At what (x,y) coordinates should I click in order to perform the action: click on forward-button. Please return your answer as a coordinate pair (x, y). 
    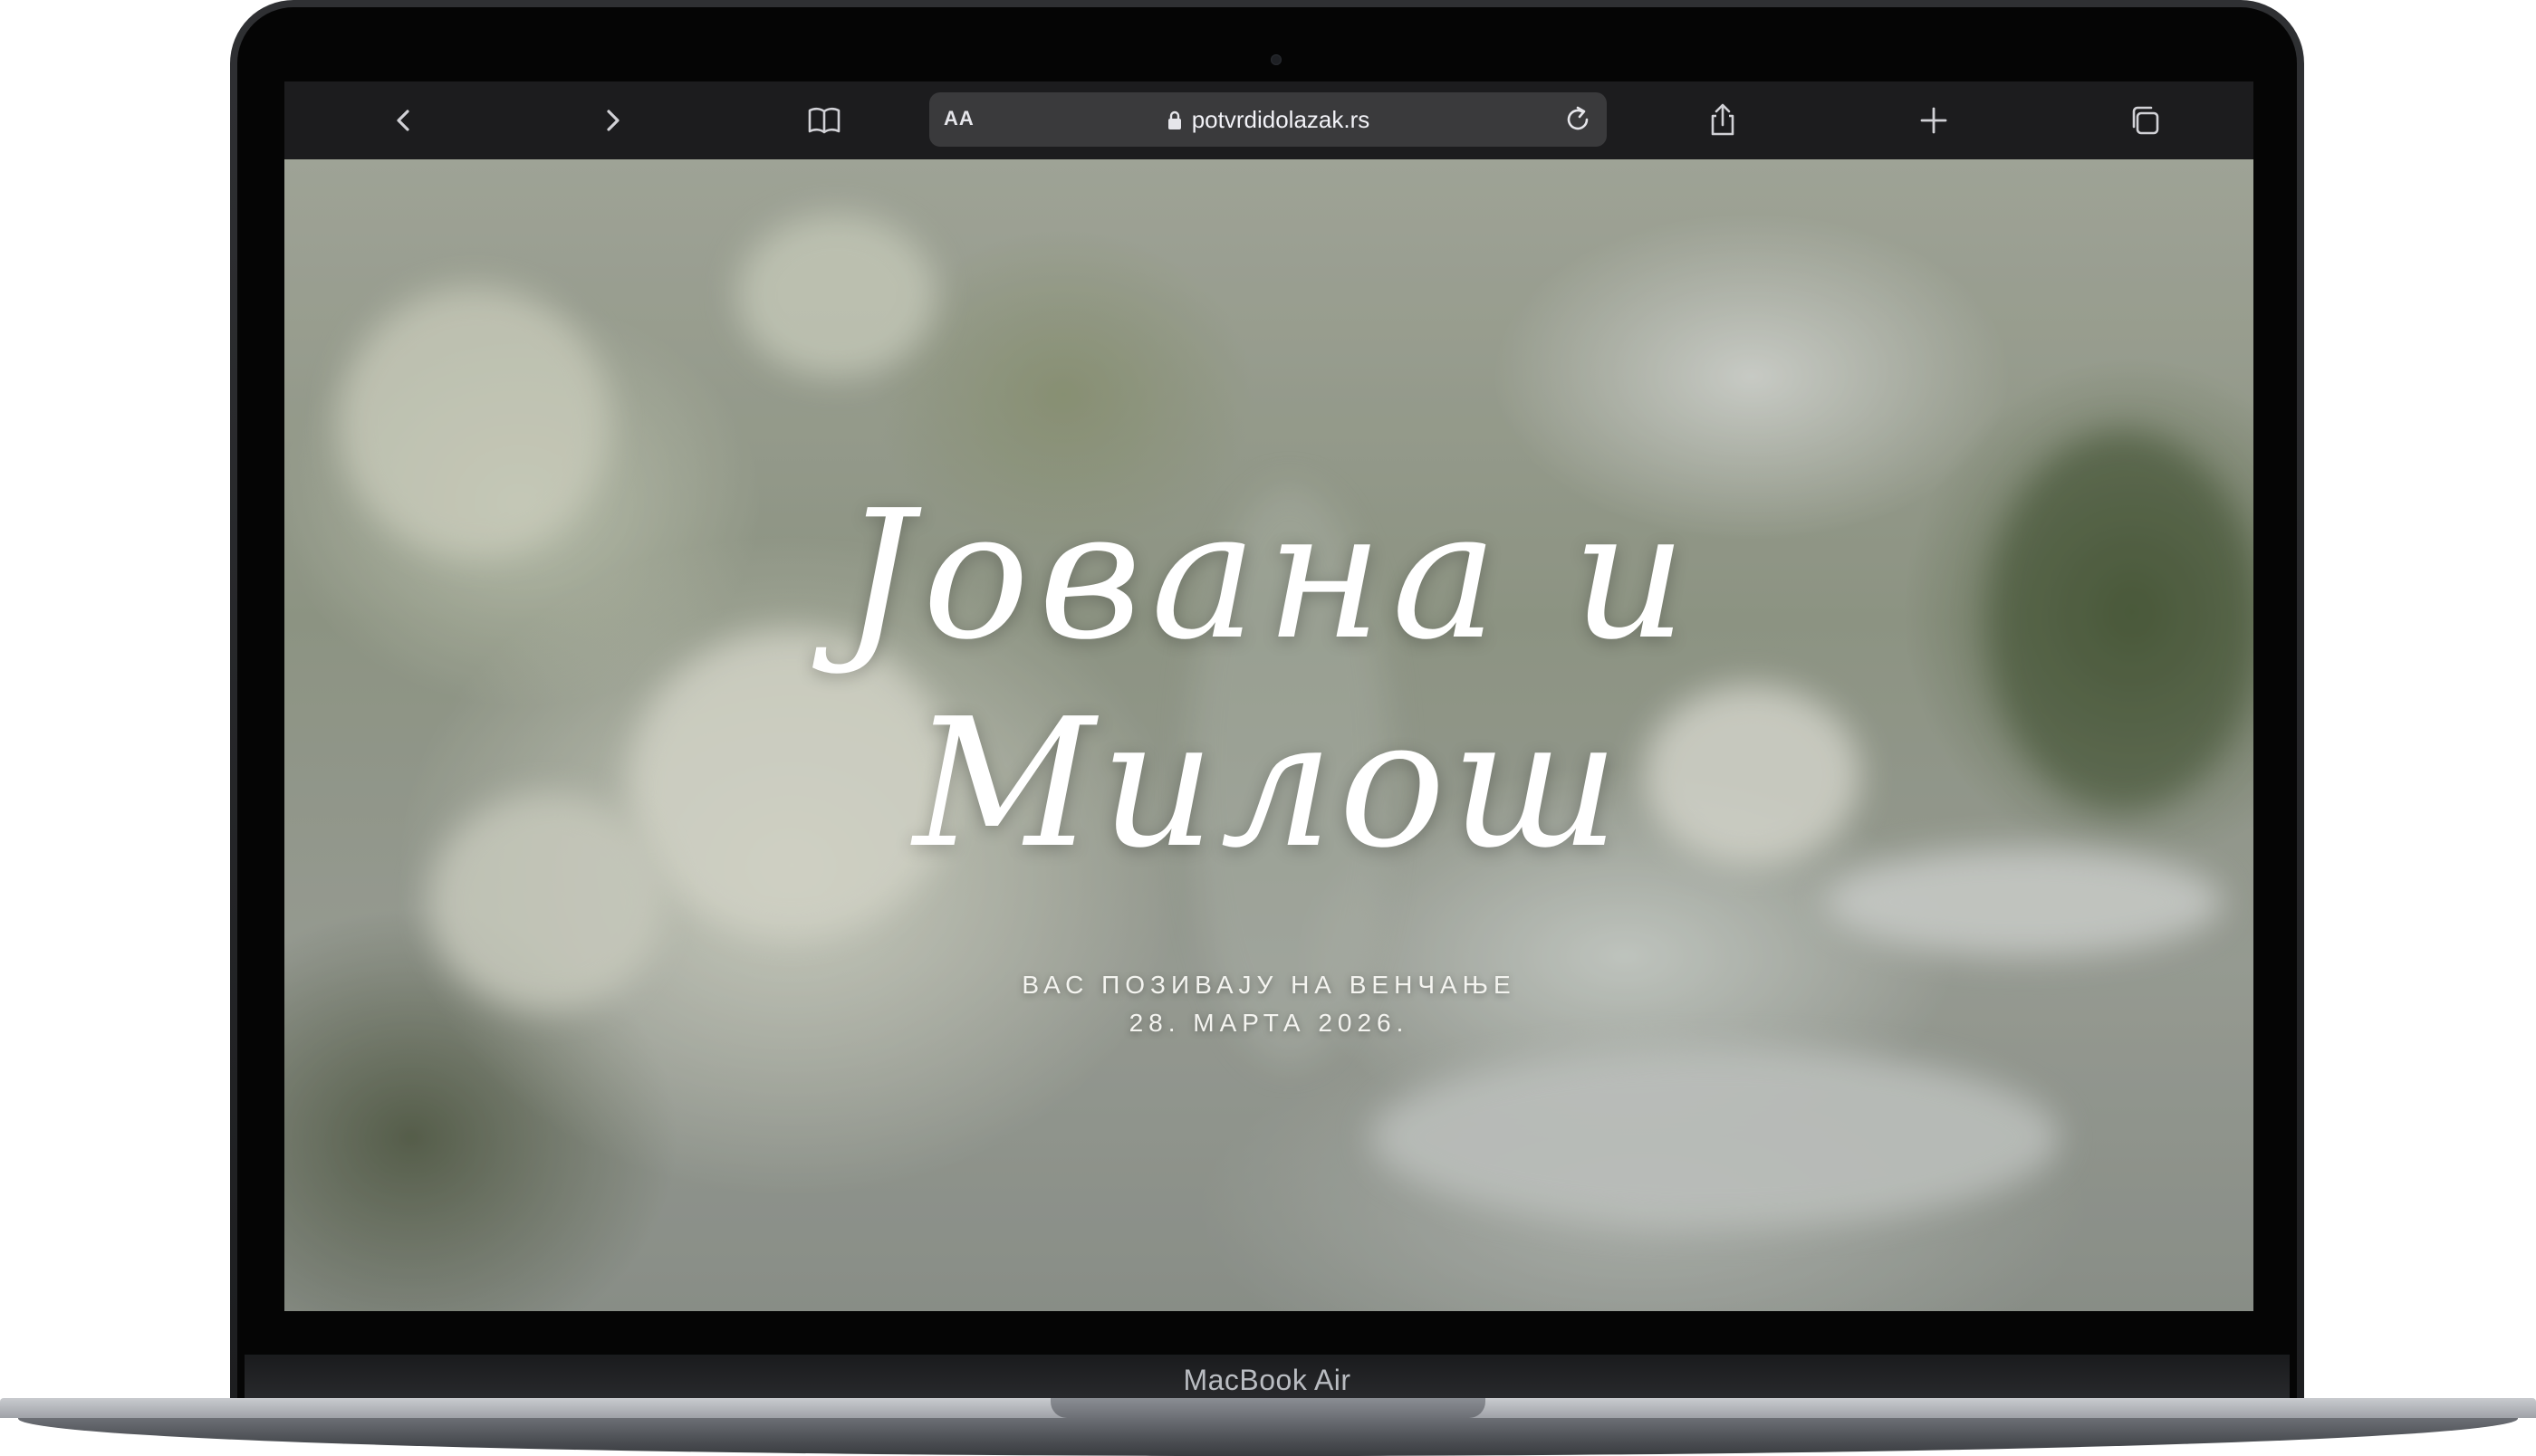
    Looking at the image, I should click on (612, 120).